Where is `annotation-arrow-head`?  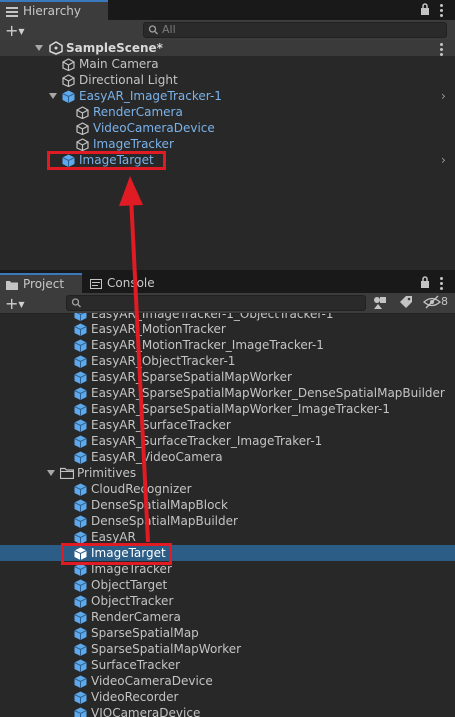
annotation-arrow-head is located at coordinates (131, 191).